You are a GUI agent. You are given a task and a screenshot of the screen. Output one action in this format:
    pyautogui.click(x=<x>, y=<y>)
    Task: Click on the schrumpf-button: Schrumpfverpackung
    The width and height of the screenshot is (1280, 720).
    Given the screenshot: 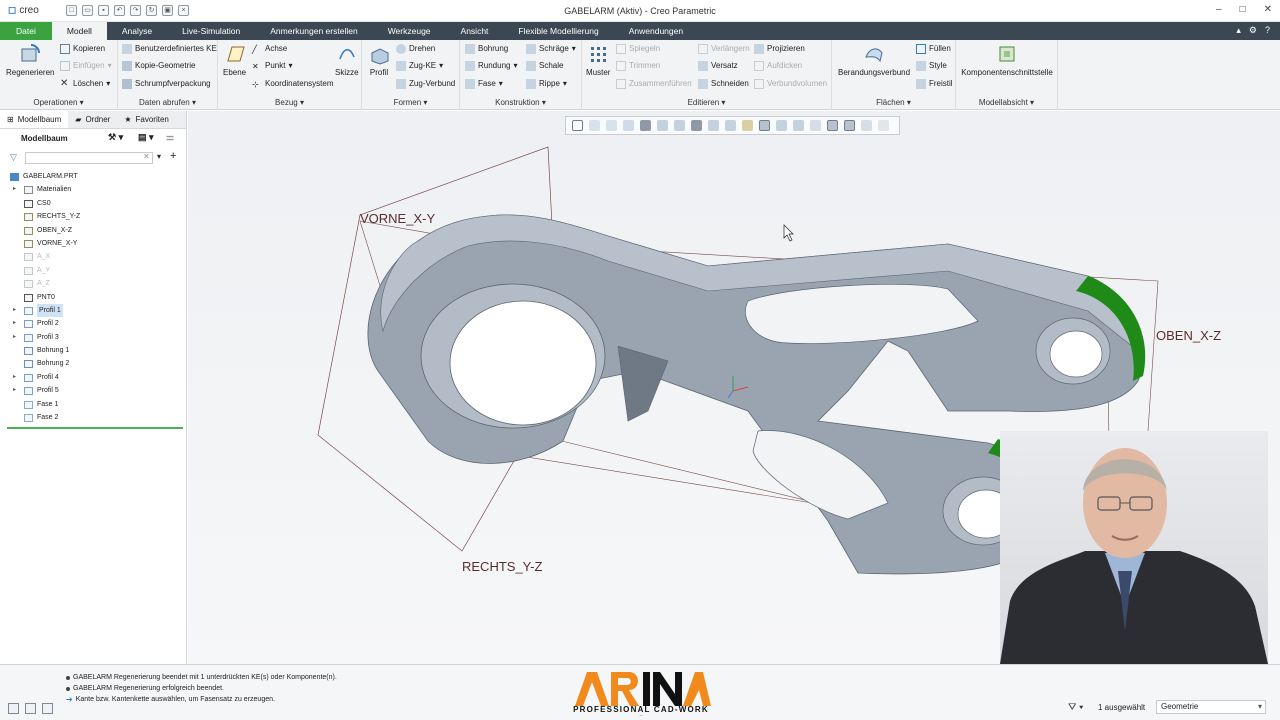 What is the action you would take?
    pyautogui.click(x=166, y=84)
    